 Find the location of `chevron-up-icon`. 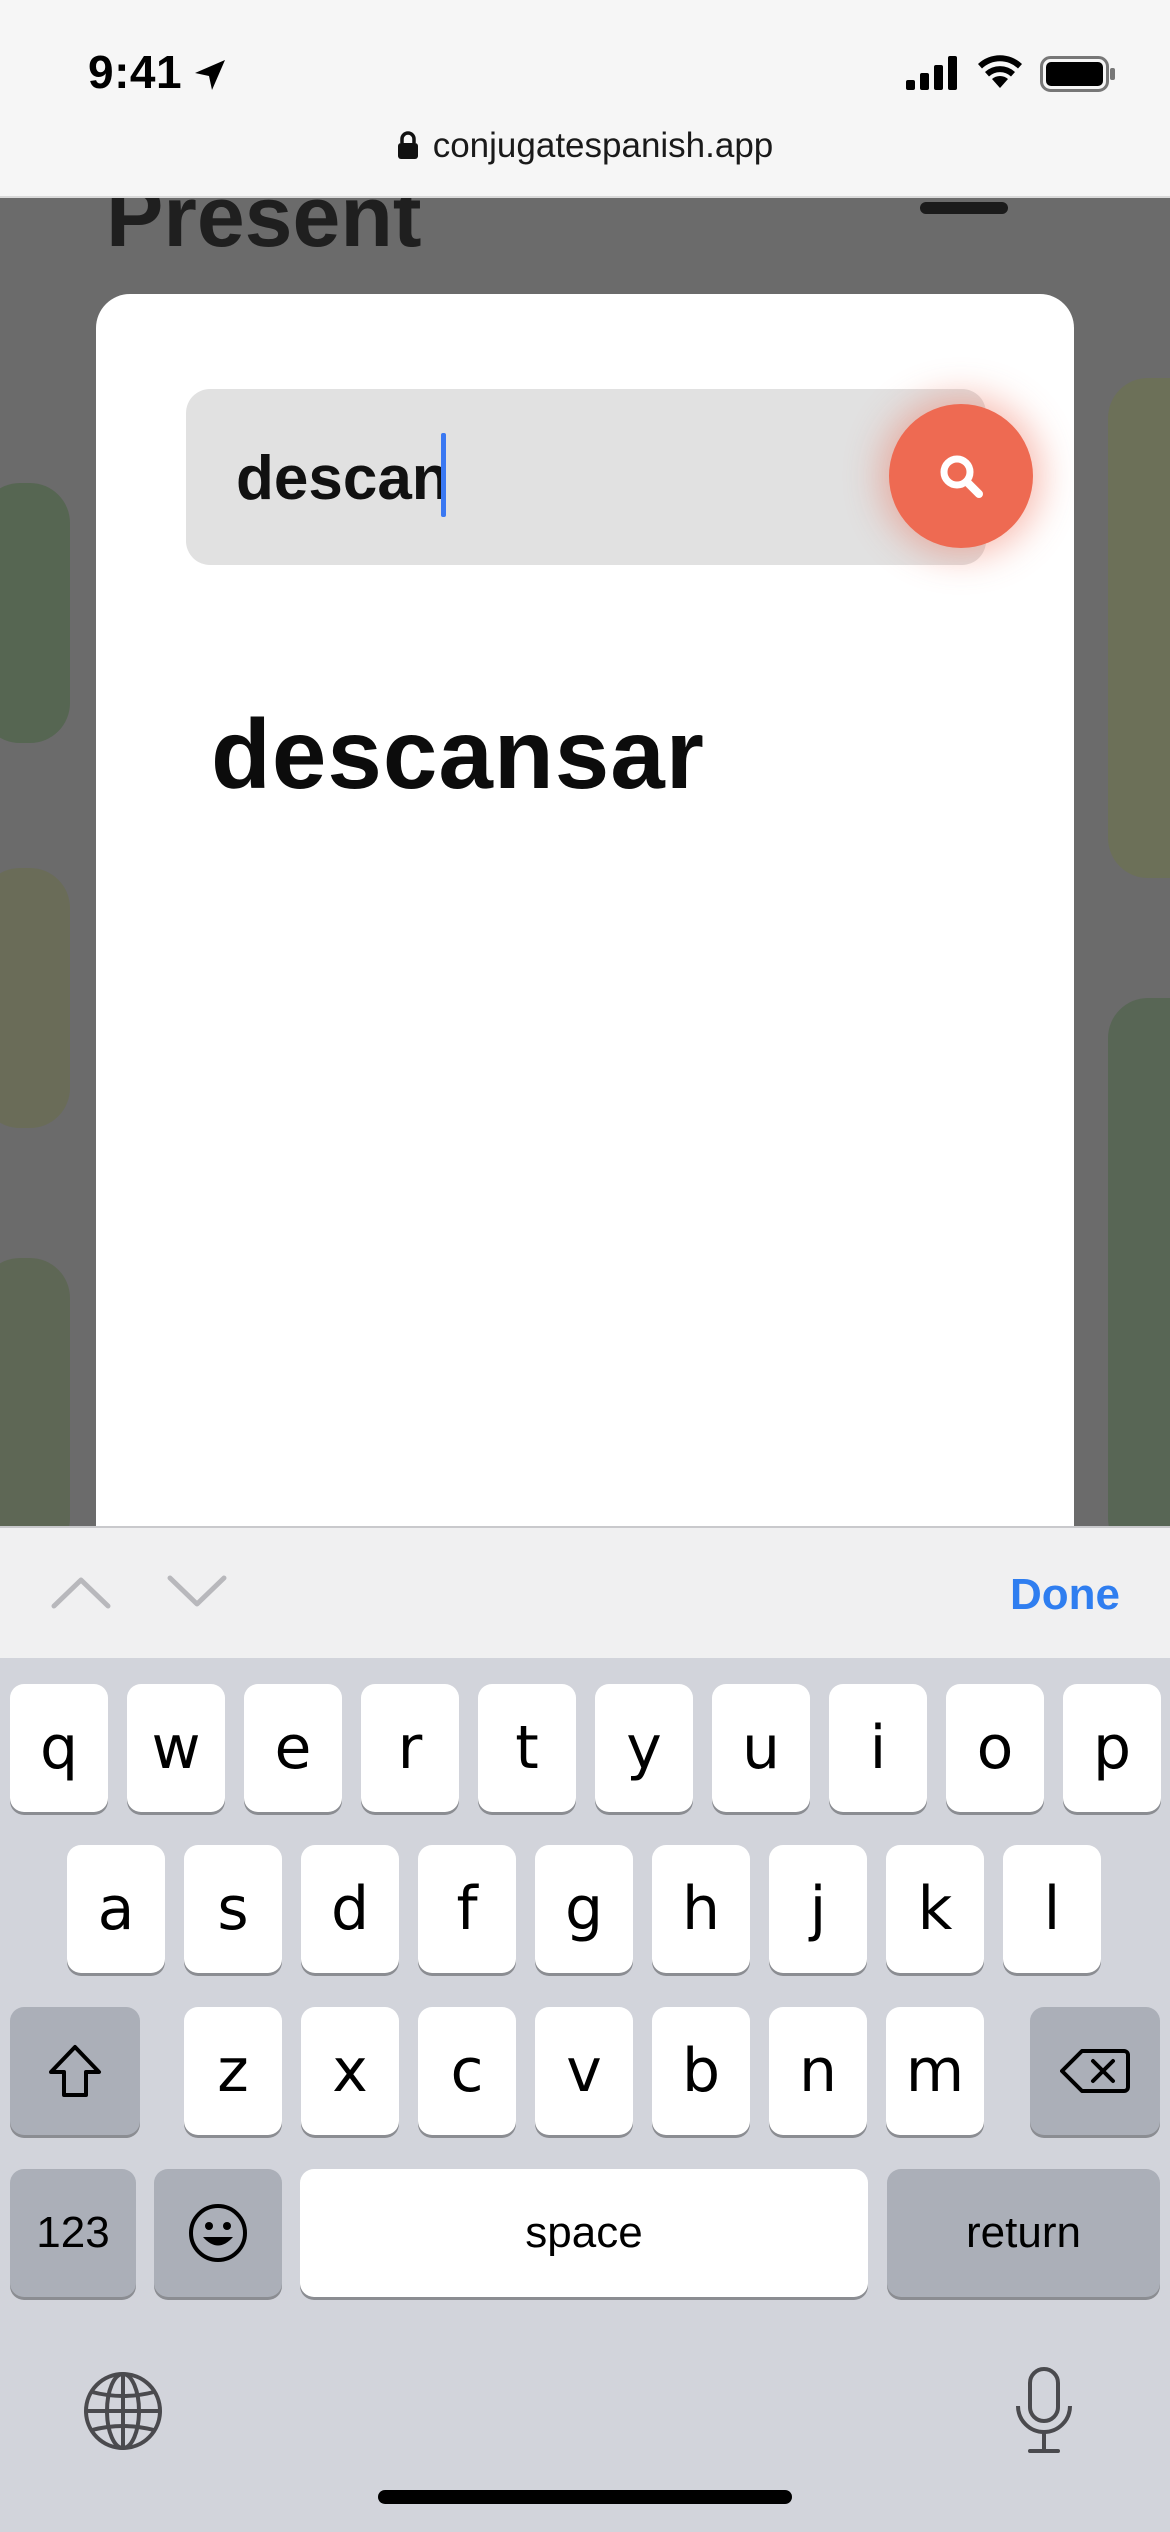

chevron-up-icon is located at coordinates (81, 1592).